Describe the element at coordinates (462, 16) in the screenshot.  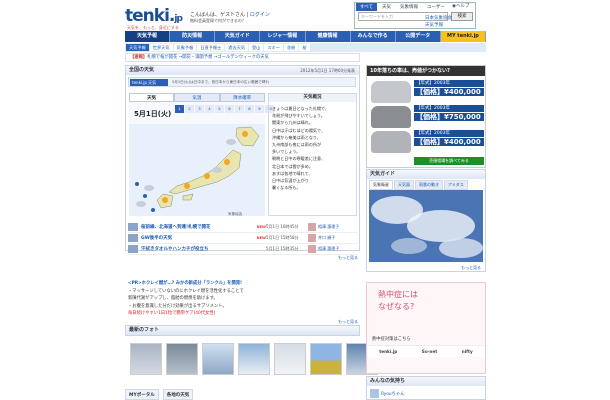
I see `search-button: 検索` at that location.